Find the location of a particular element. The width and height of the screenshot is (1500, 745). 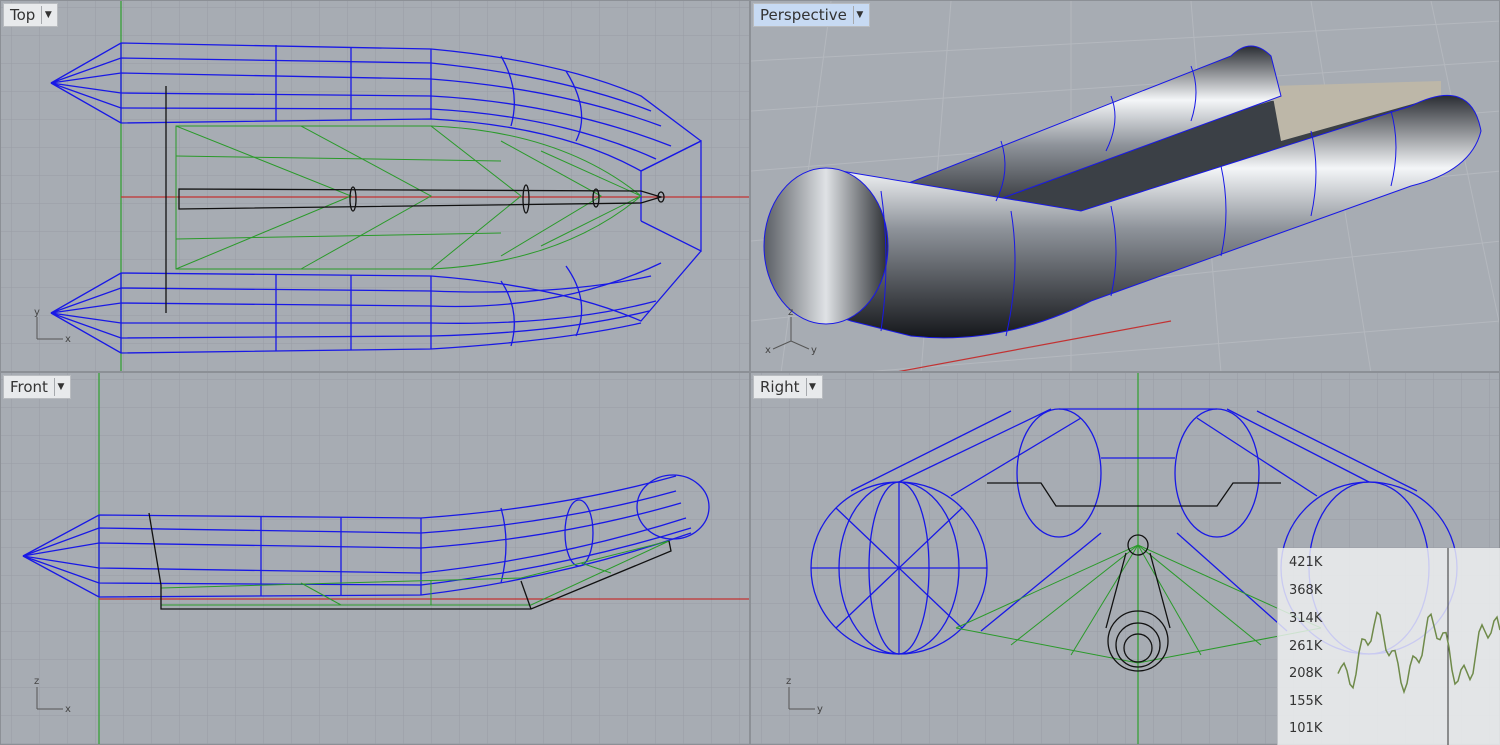

viewport-title: Front is located at coordinates (29, 387).